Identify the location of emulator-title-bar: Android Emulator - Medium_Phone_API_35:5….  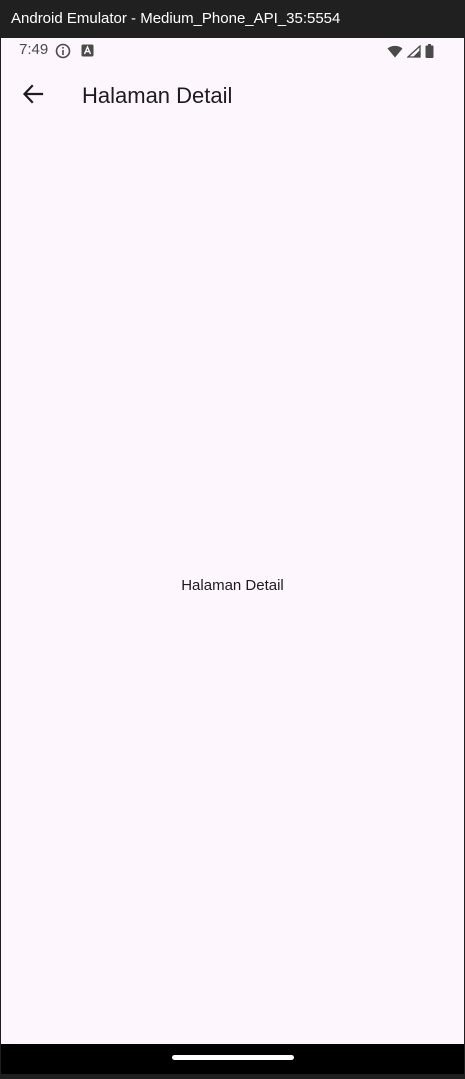
(232, 19).